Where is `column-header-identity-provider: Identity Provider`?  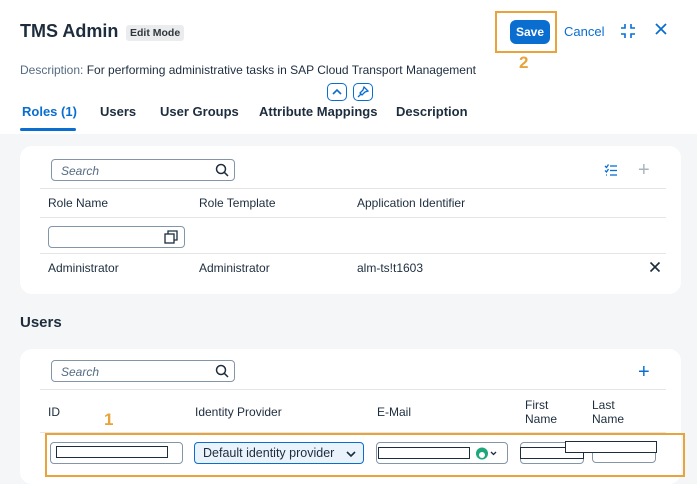
column-header-identity-provider: Identity Provider is located at coordinates (238, 412).